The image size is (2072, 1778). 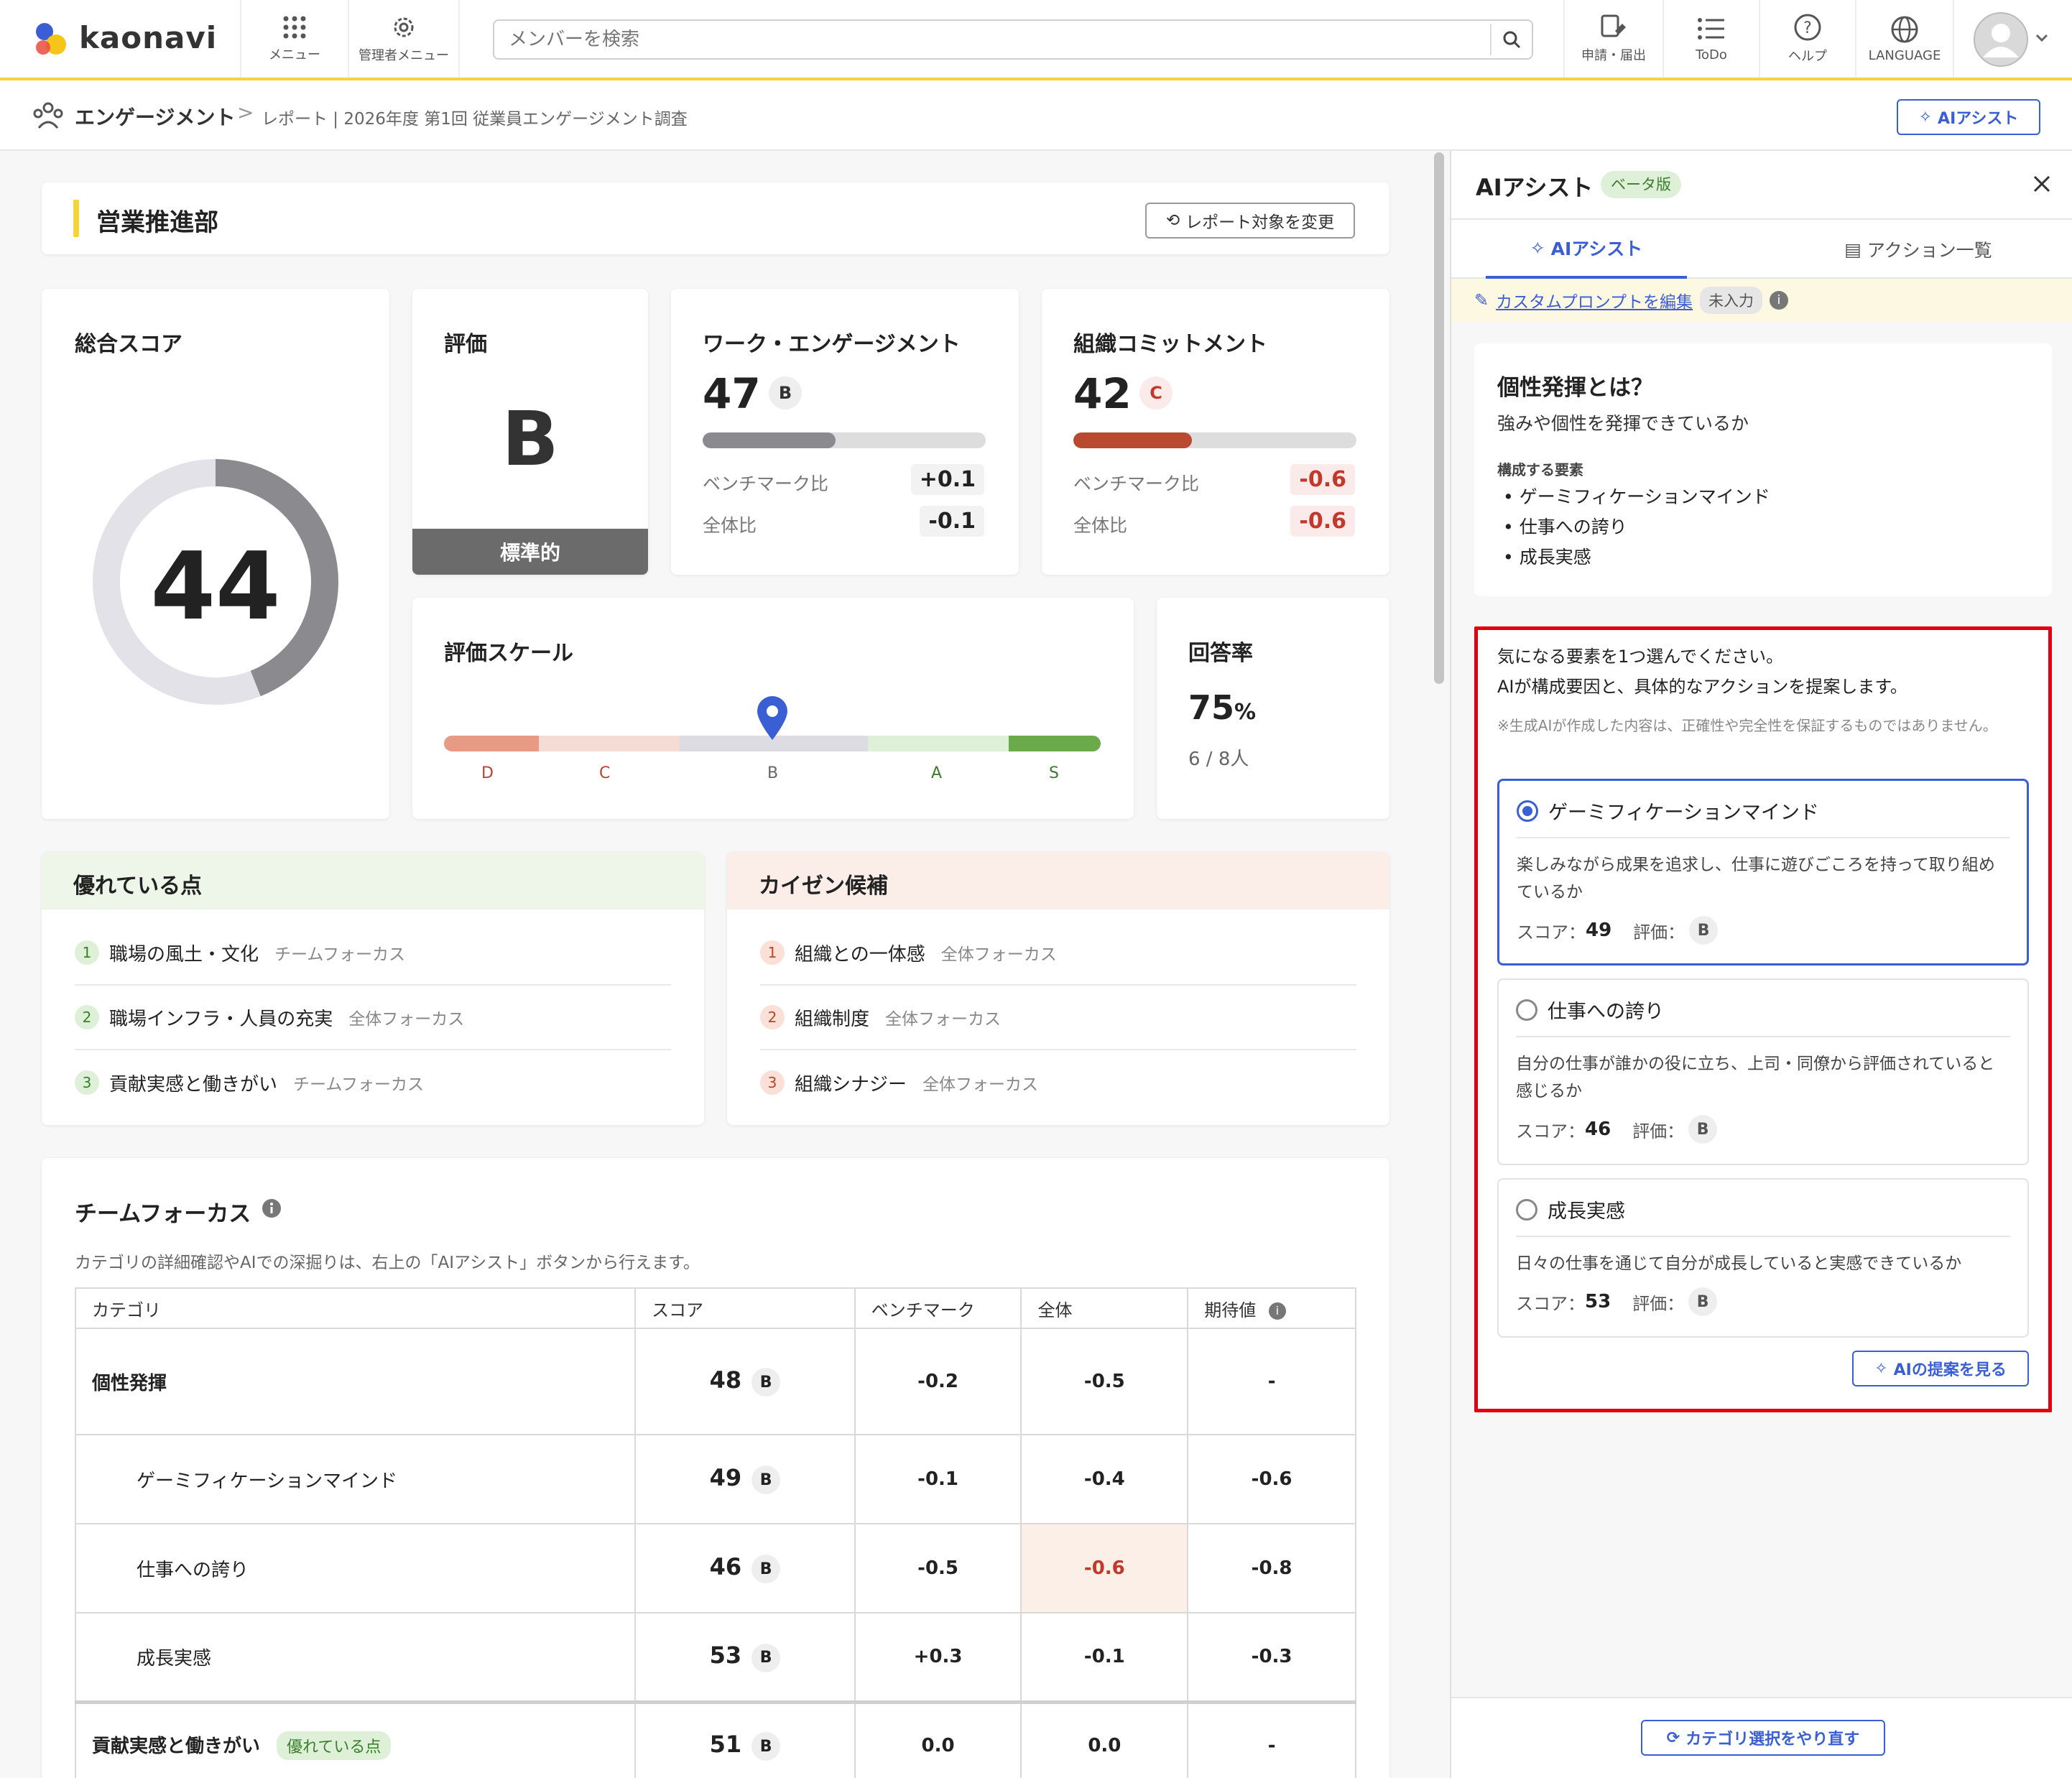 I want to click on tab-actions: ▤ アクション一覧, so click(x=1918, y=249).